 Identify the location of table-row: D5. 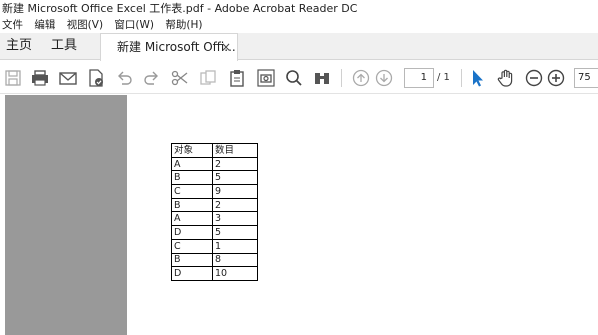
(214, 232).